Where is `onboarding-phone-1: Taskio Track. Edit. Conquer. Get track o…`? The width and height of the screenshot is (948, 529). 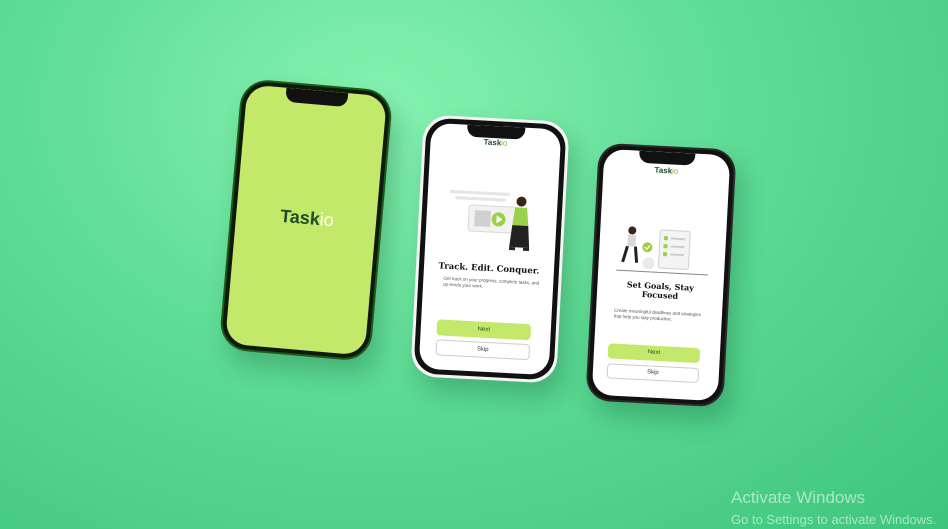 onboarding-phone-1: Taskio Track. Edit. Conquer. Get track o… is located at coordinates (490, 249).